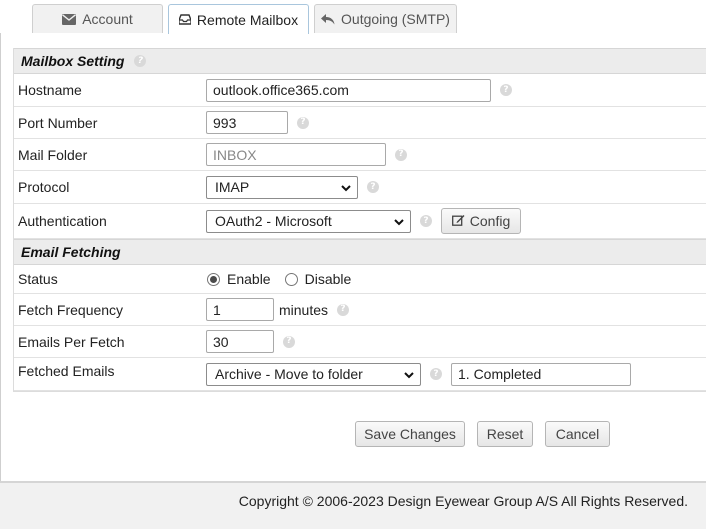 Image resolution: width=706 pixels, height=529 pixels. Describe the element at coordinates (328, 19) in the screenshot. I see `reply-arrow-icon` at that location.